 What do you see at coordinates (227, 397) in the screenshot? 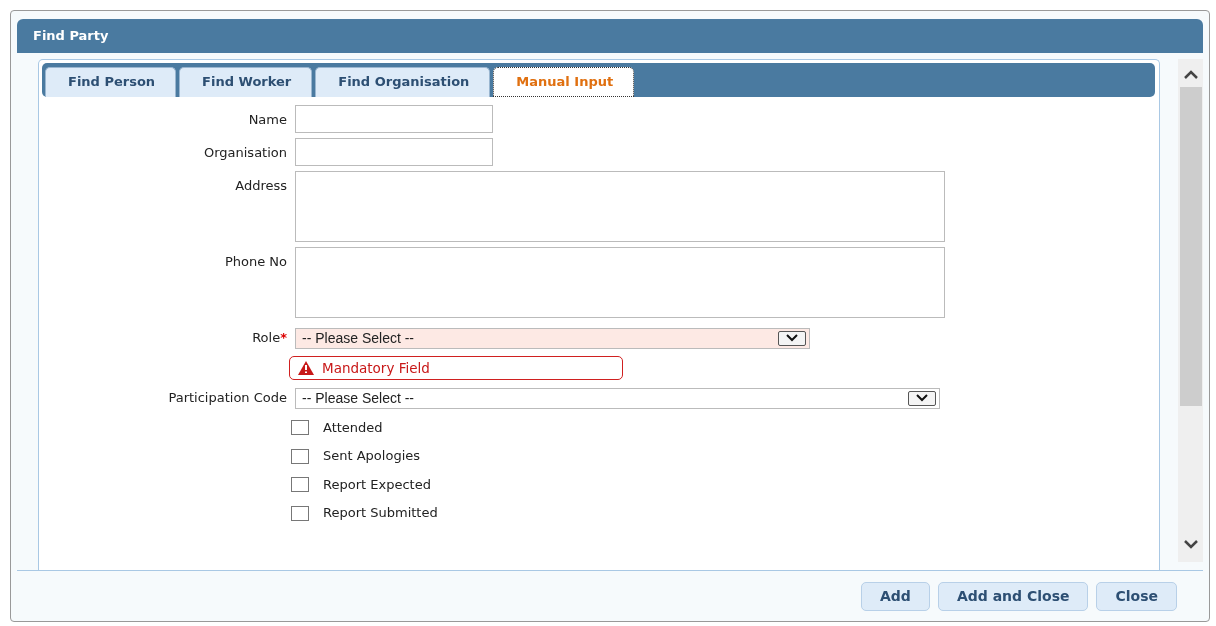
I see `field-label: Participation Code` at bounding box center [227, 397].